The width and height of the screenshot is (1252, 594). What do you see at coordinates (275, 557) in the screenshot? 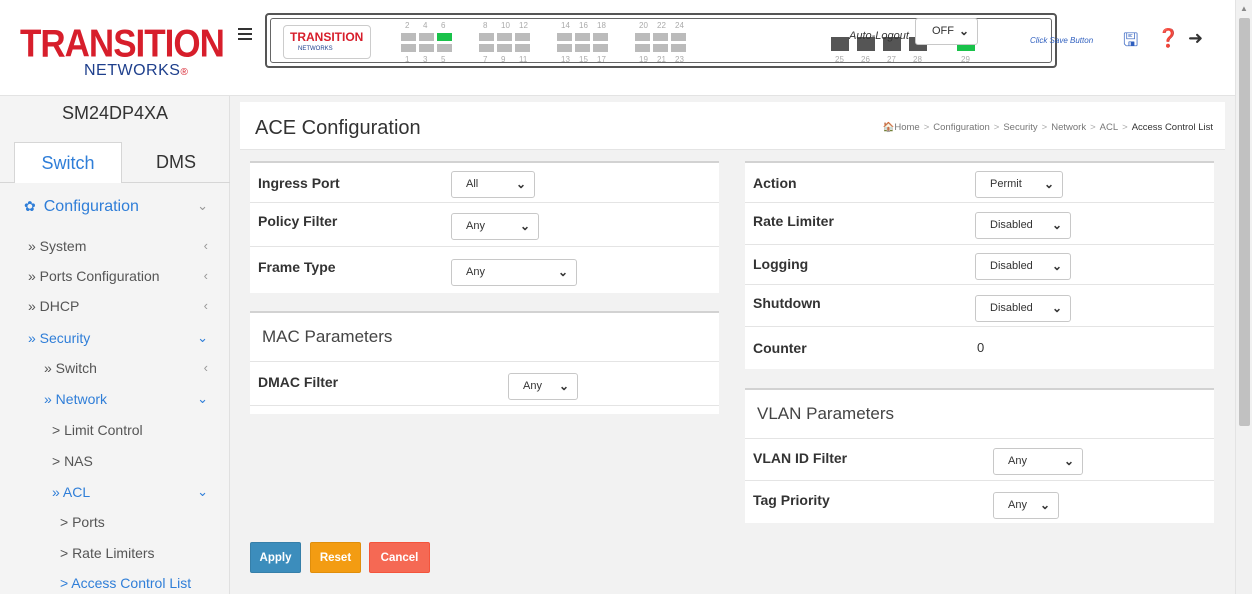
I see `apply-button: Apply` at bounding box center [275, 557].